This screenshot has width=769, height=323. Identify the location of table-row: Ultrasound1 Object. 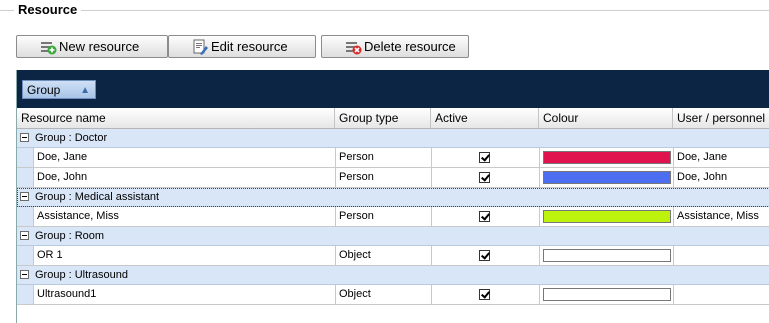
(393, 295).